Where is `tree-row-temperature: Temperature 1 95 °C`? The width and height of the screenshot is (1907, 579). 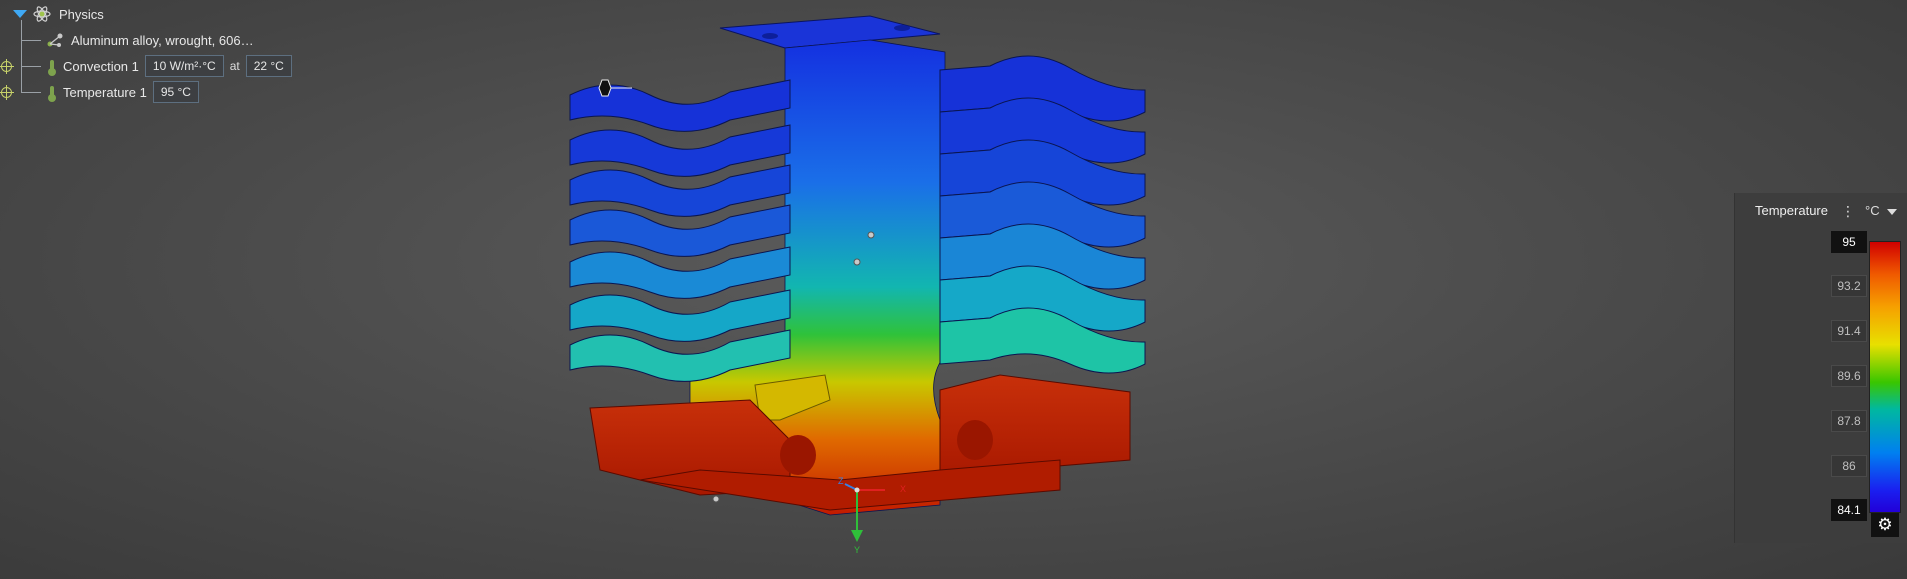 tree-row-temperature: Temperature 1 95 °C is located at coordinates (123, 92).